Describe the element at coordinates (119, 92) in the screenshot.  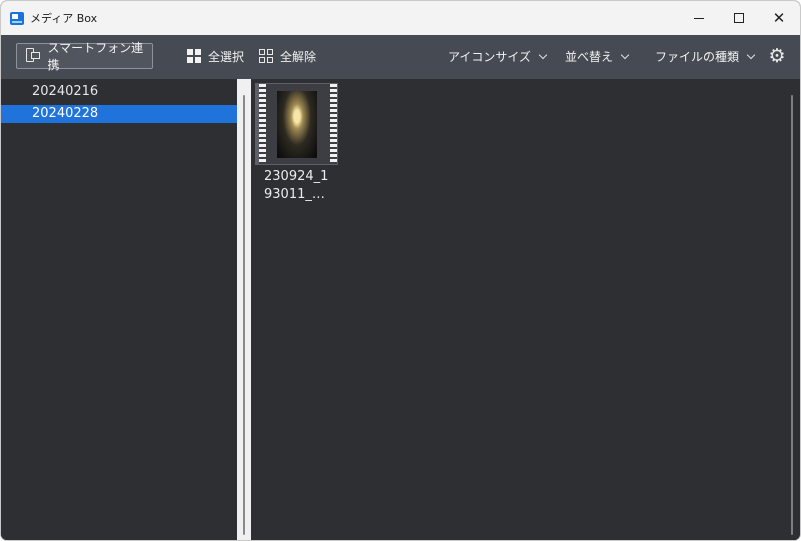
I see `folder-item: 20240216` at that location.